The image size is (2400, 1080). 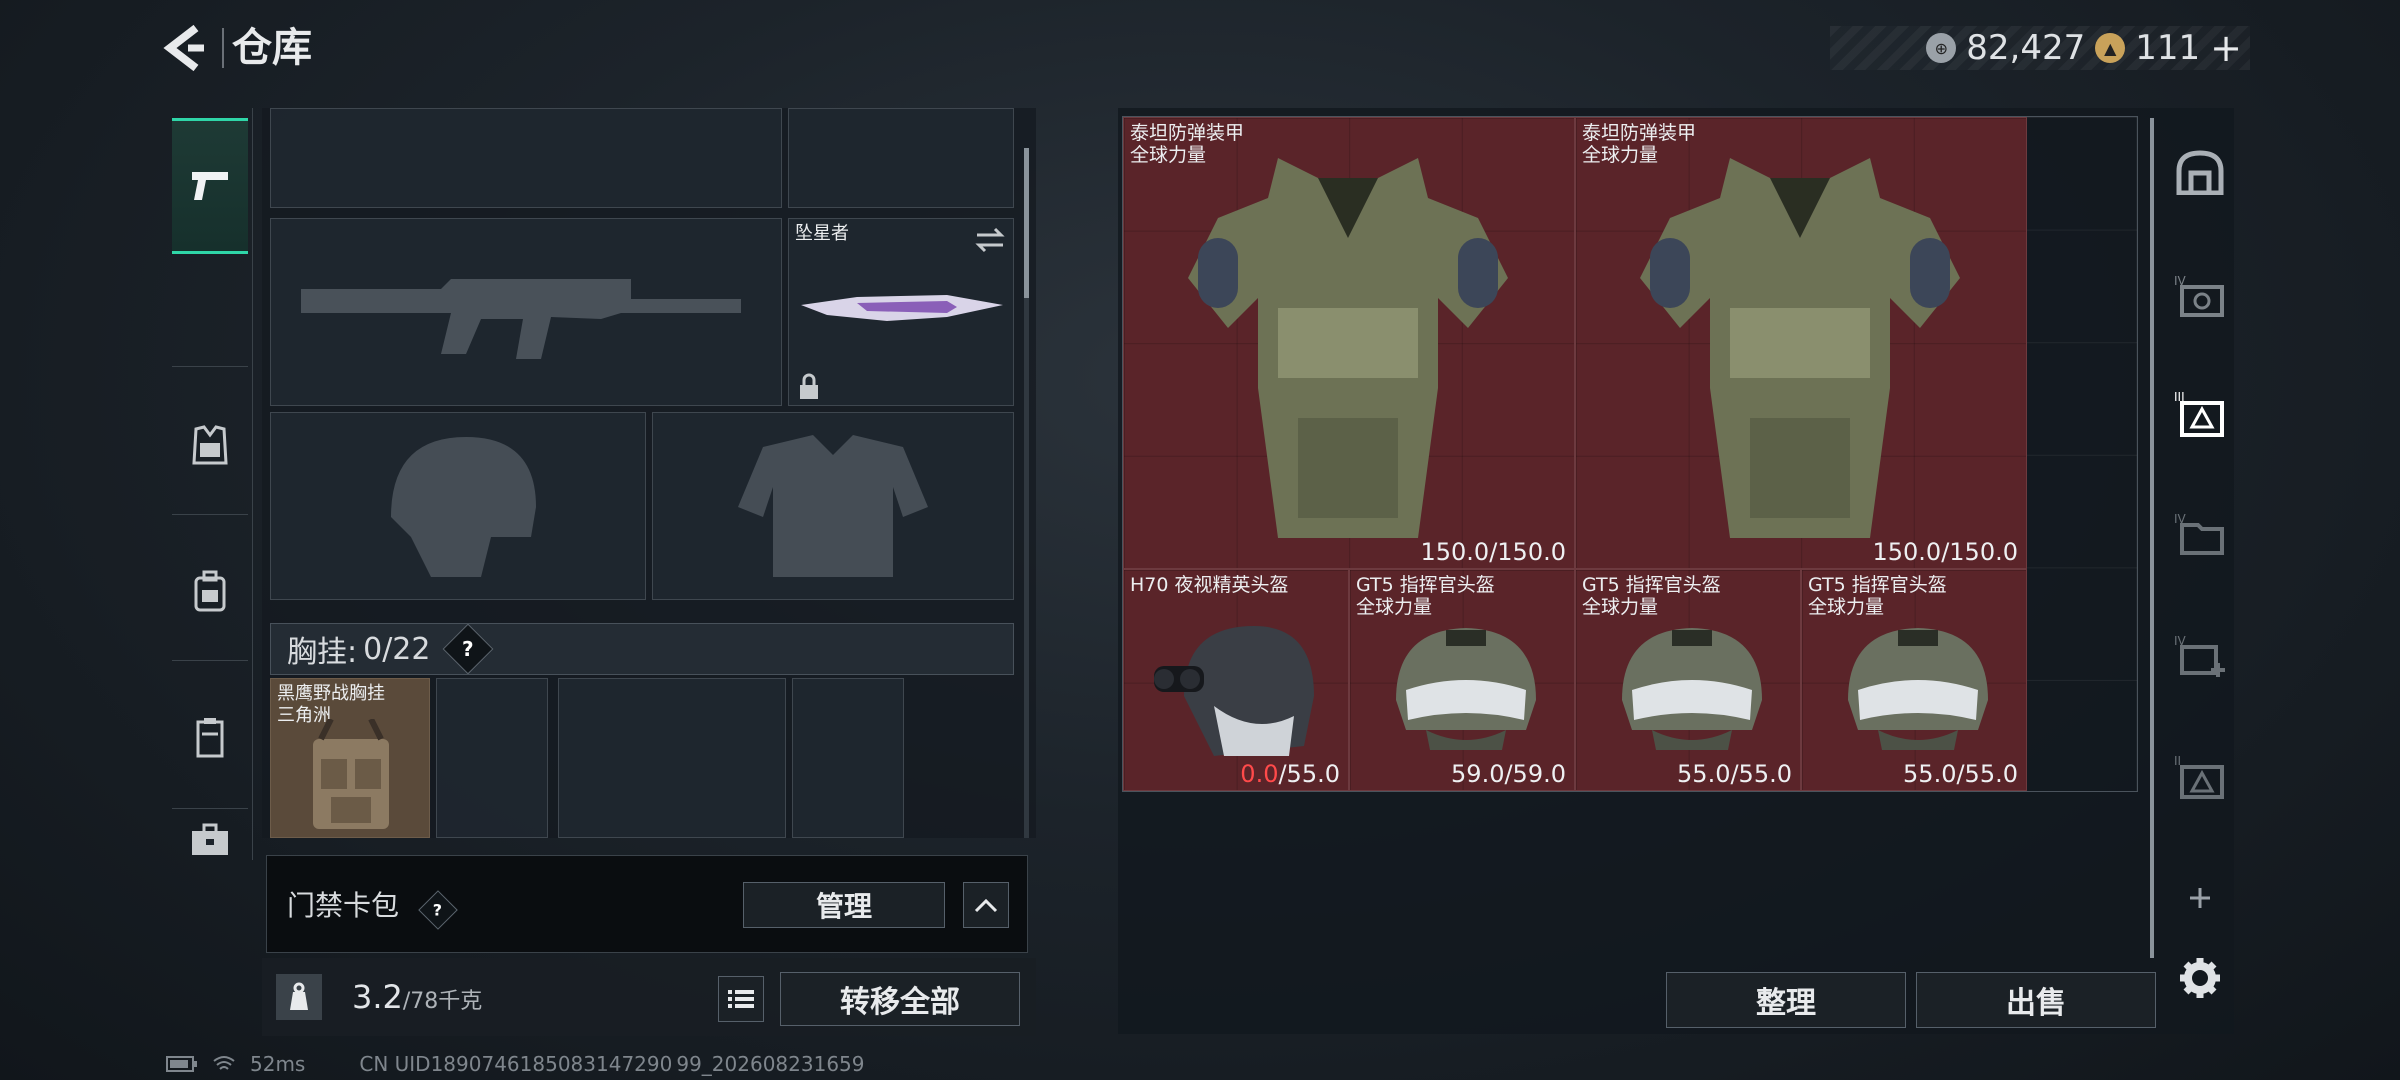 What do you see at coordinates (1026, 223) in the screenshot?
I see `scroll-thumb` at bounding box center [1026, 223].